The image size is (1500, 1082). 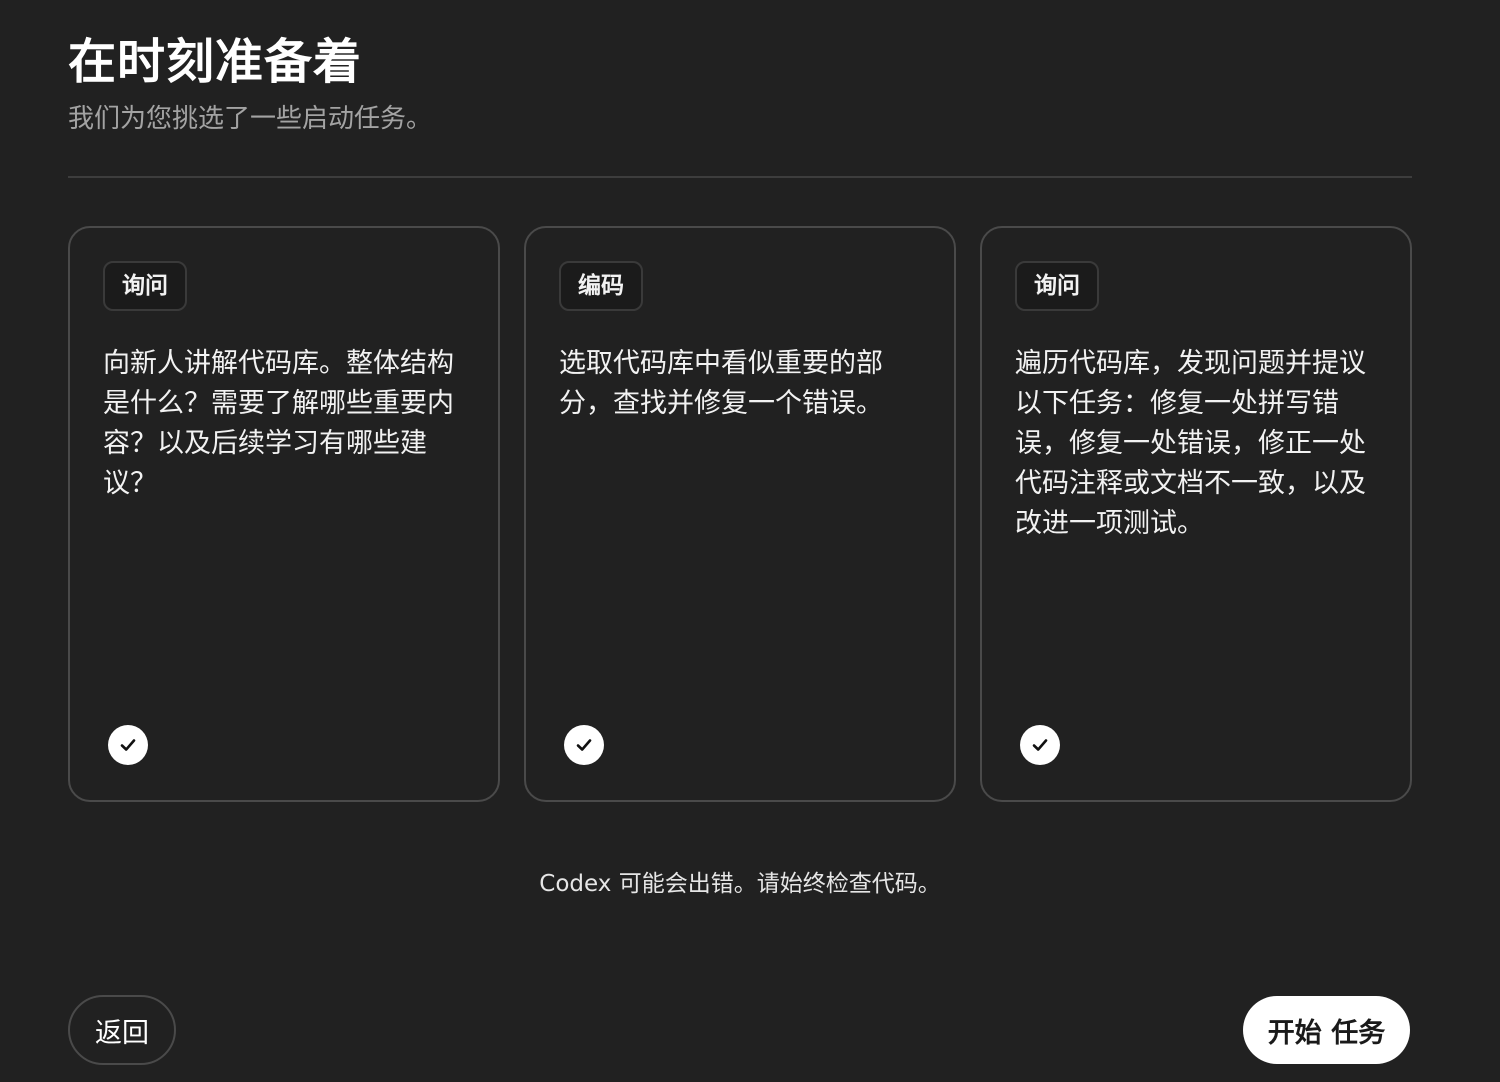 What do you see at coordinates (740, 884) in the screenshot?
I see `disclaimer-text: Codex 可能会出错。请始终检查代码。` at bounding box center [740, 884].